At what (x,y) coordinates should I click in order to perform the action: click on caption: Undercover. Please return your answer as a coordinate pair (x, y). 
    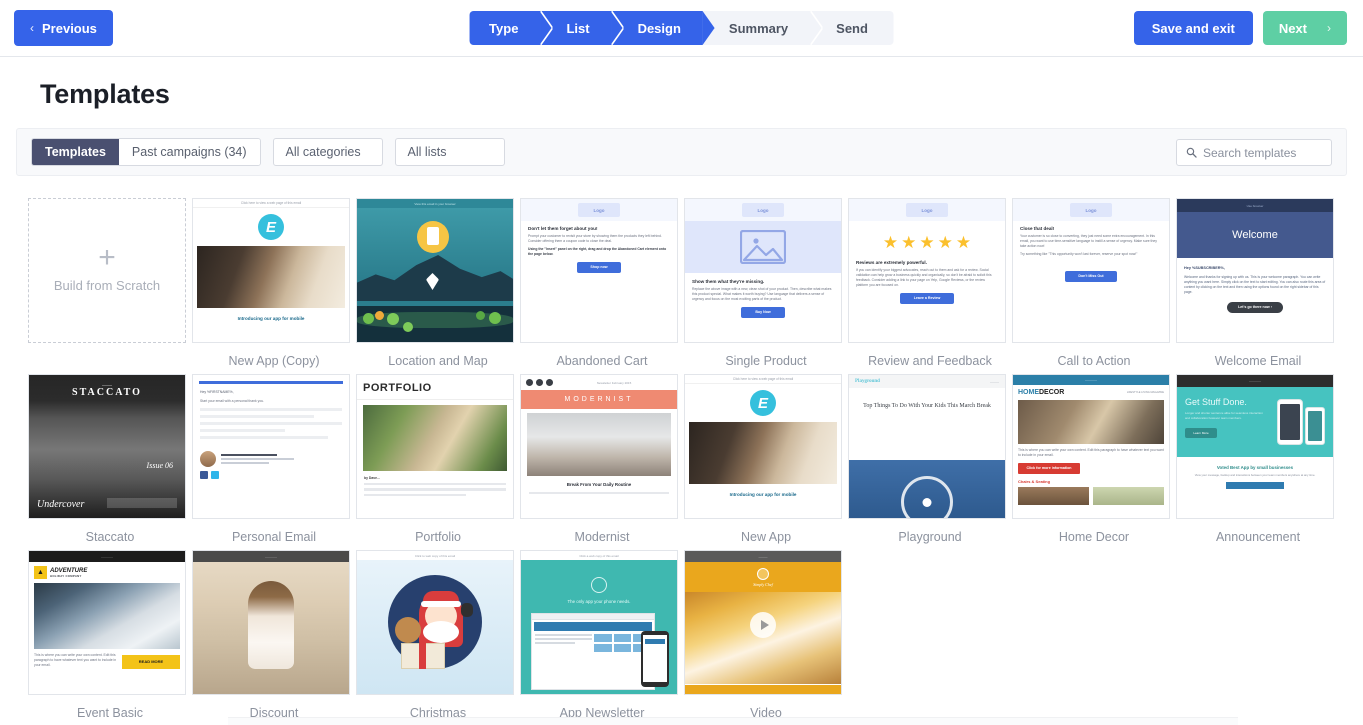
    Looking at the image, I should click on (60, 504).